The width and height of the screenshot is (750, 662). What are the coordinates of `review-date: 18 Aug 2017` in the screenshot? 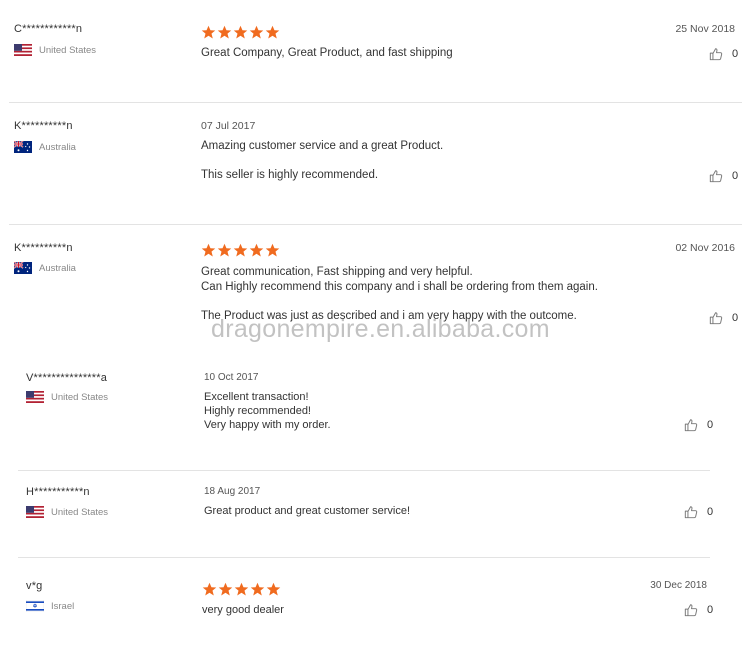 It's located at (232, 491).